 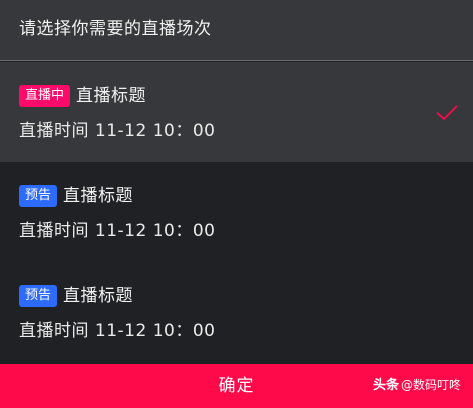 What do you see at coordinates (447, 112) in the screenshot?
I see `checkmark-icon` at bounding box center [447, 112].